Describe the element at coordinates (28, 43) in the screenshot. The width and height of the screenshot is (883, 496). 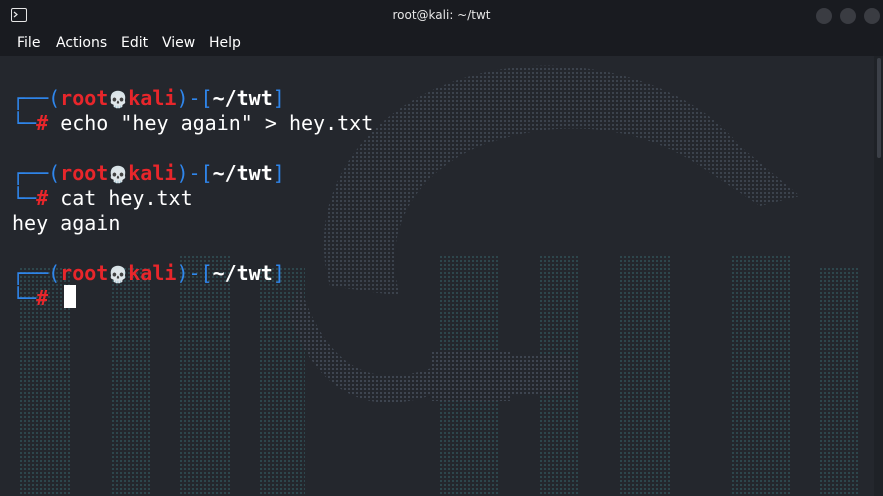
I see `menu-file: File` at that location.